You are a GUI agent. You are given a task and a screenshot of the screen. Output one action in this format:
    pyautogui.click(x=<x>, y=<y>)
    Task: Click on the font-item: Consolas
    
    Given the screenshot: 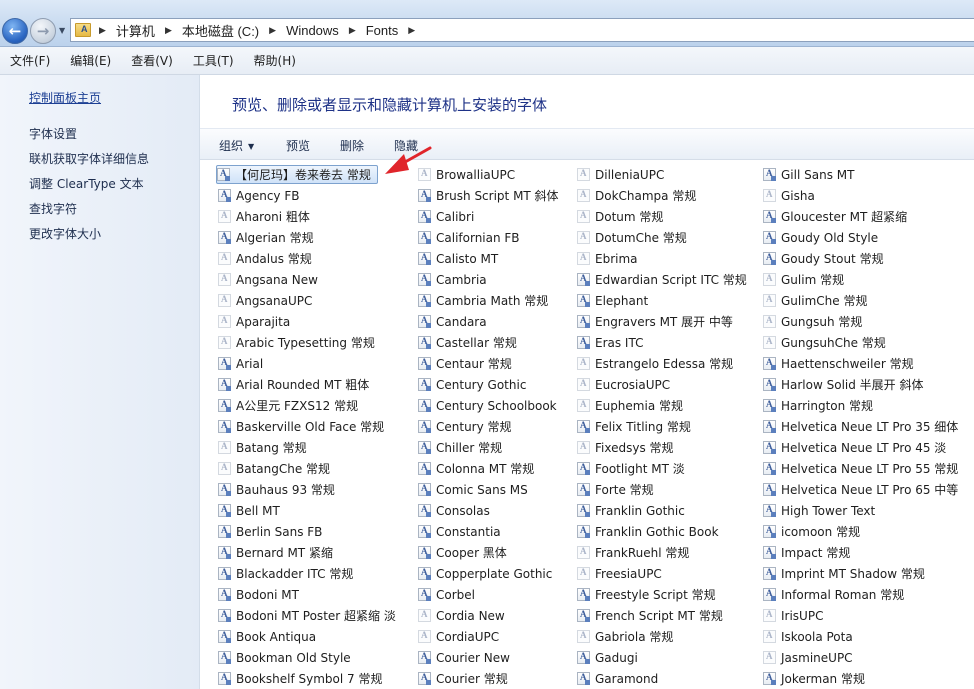 What is the action you would take?
    pyautogui.click(x=454, y=510)
    